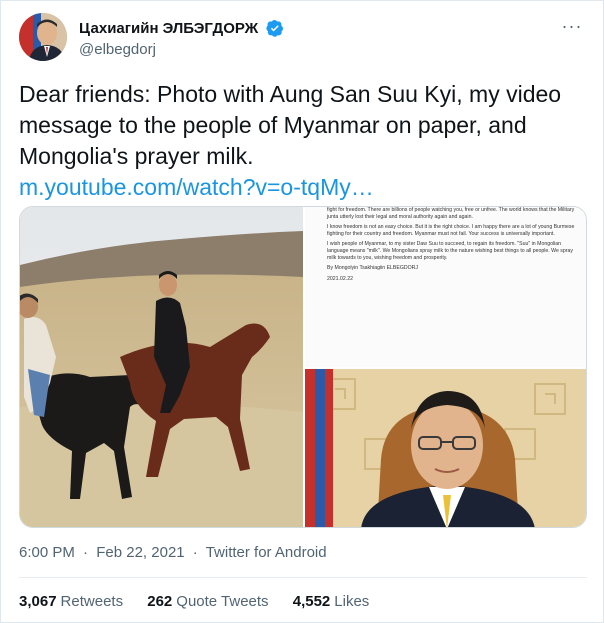 The width and height of the screenshot is (604, 623). Describe the element at coordinates (304, 39) in the screenshot. I see `tweet-header: Цахиагийн ЭЛБЭГДОРЖ @elbegdorj ···` at that location.